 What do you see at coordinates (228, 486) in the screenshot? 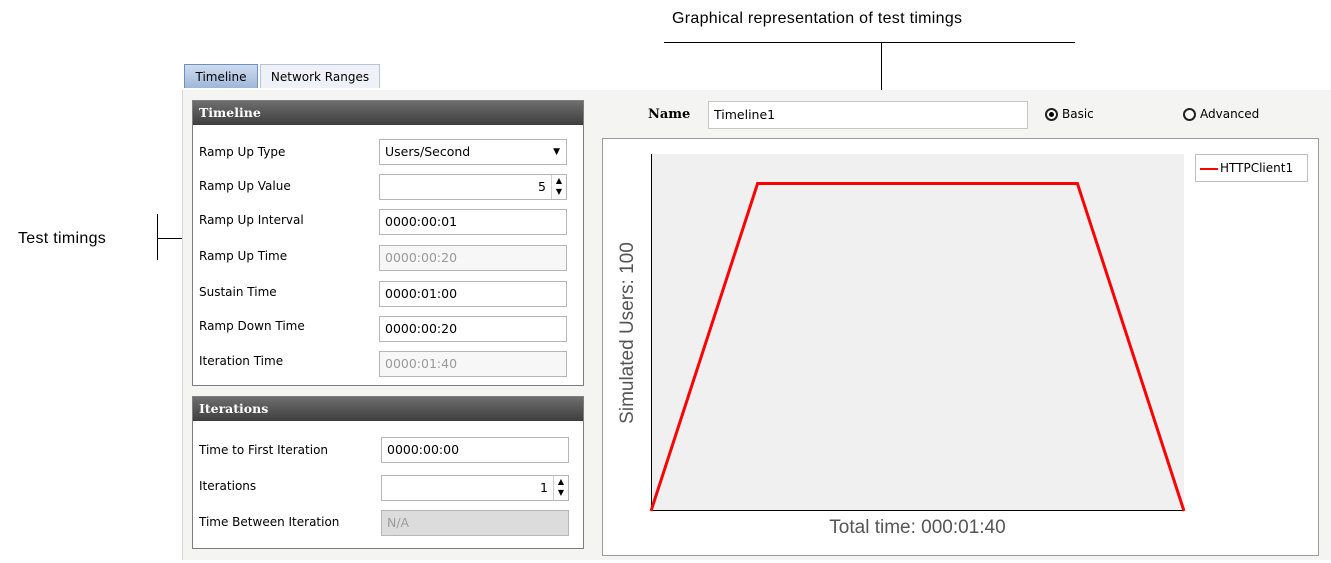
I see `iterations-label: Iterations` at bounding box center [228, 486].